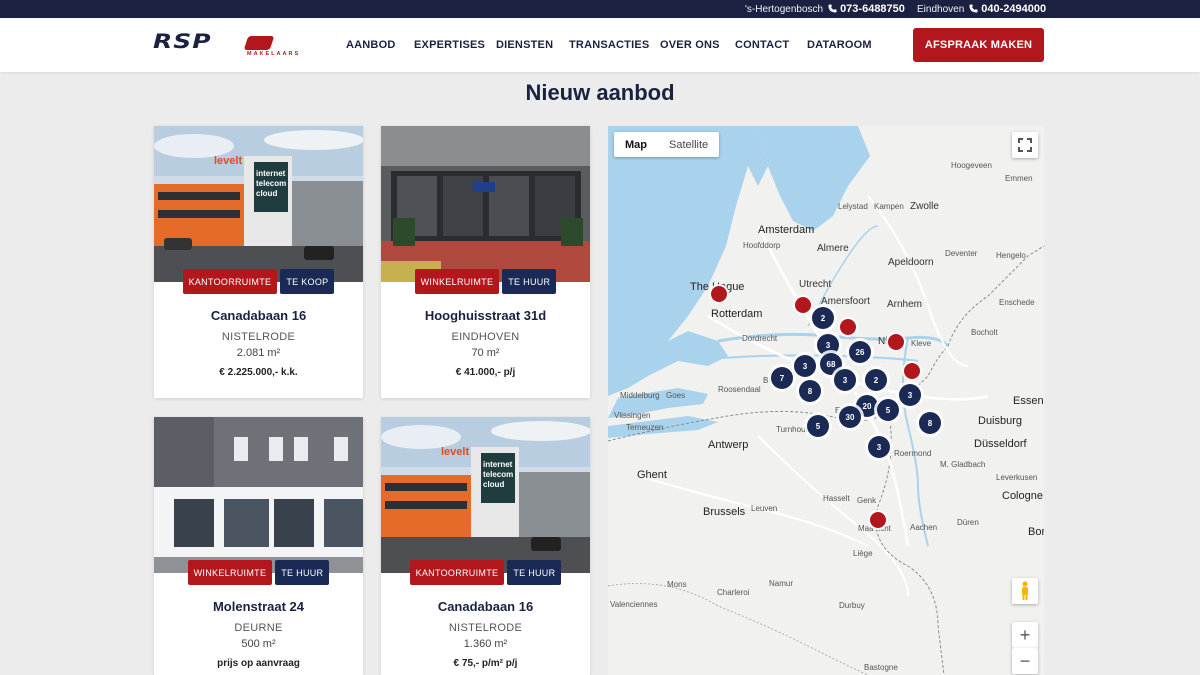  What do you see at coordinates (1025, 635) in the screenshot?
I see `zoom-in-button: +` at bounding box center [1025, 635].